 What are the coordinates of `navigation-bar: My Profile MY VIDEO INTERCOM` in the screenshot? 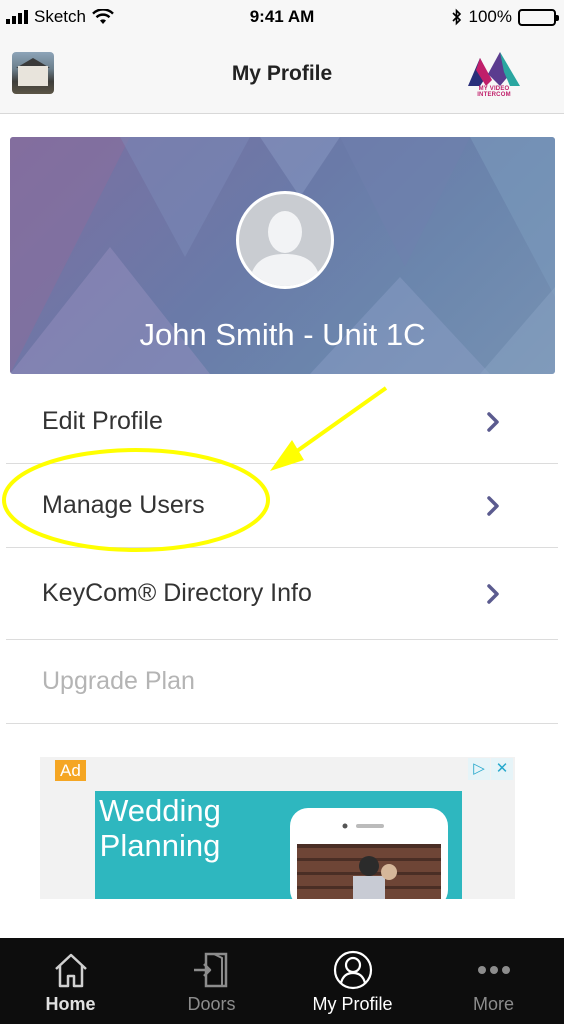 It's located at (282, 74).